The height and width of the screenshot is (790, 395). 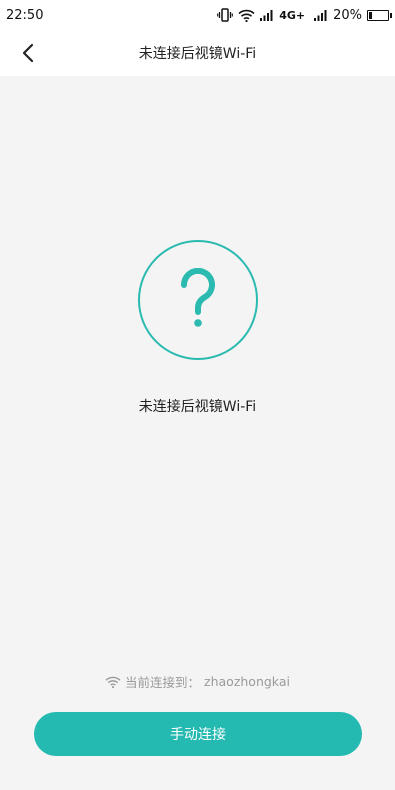 I want to click on page-title: 未连接后视镜Wi-Fi, so click(x=197, y=54).